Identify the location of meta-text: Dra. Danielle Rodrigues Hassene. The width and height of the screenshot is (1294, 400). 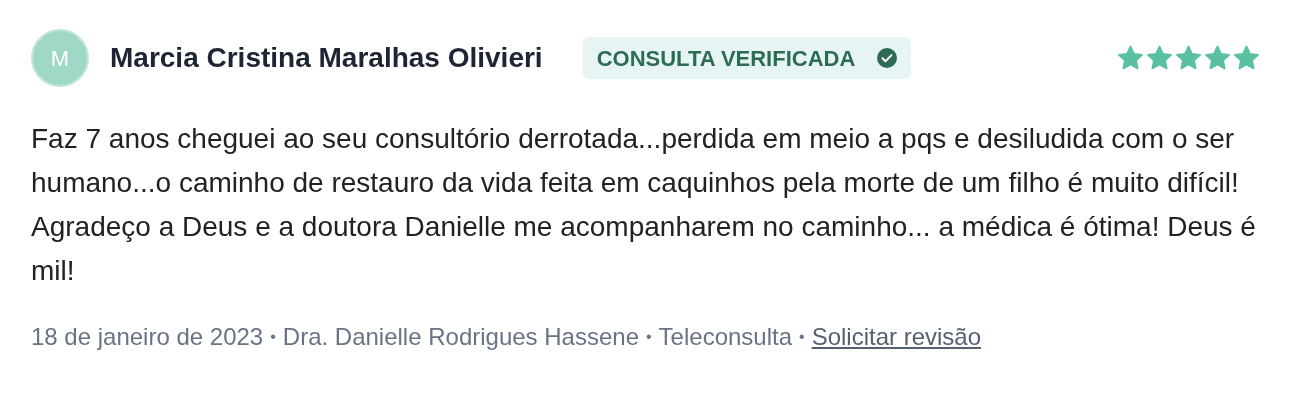
(460, 337).